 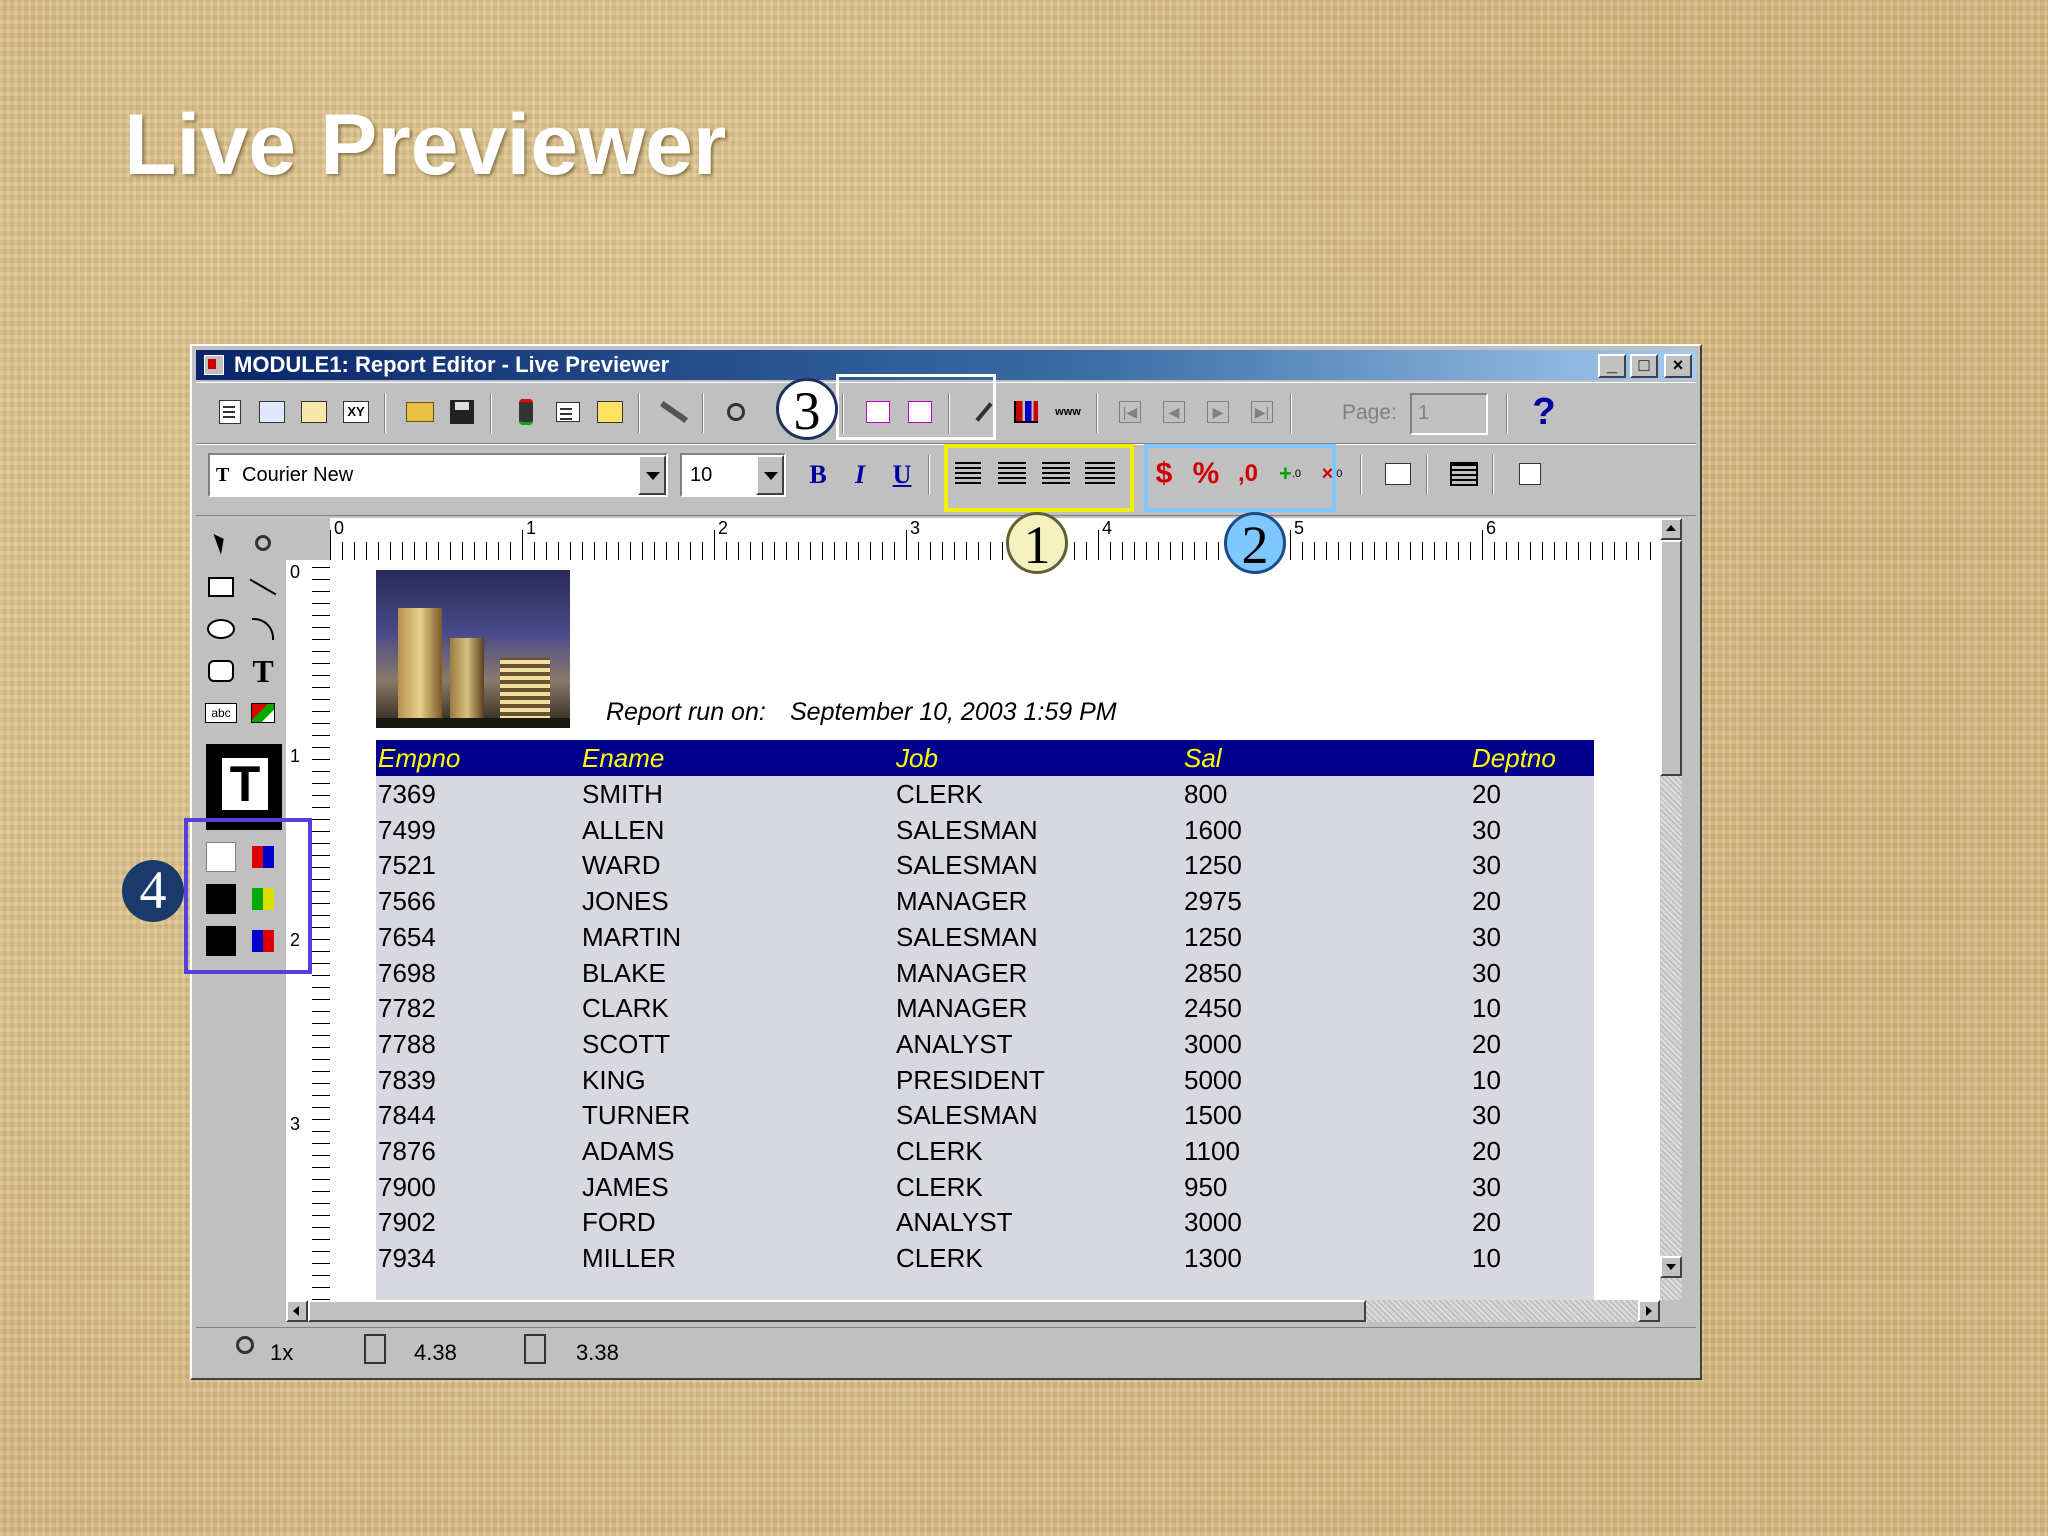 I want to click on highlight-insert-group, so click(x=916, y=407).